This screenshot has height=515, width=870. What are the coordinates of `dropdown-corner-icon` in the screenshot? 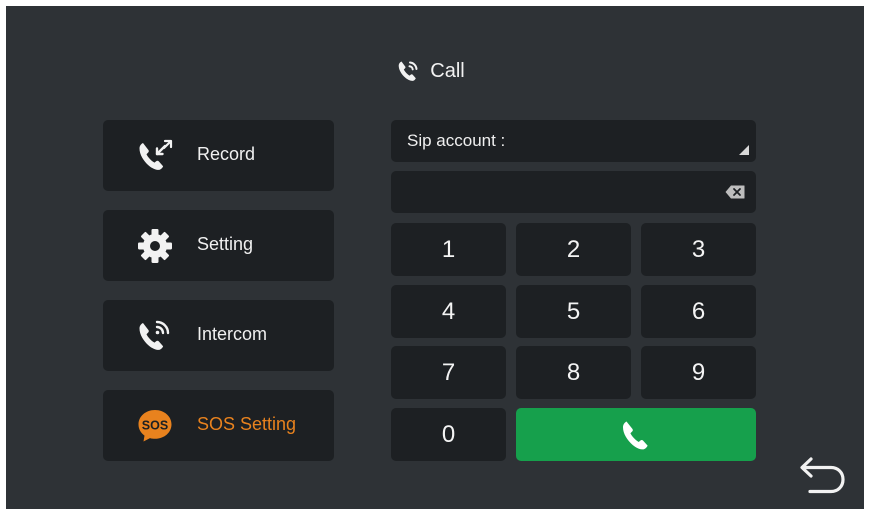 It's located at (744, 150).